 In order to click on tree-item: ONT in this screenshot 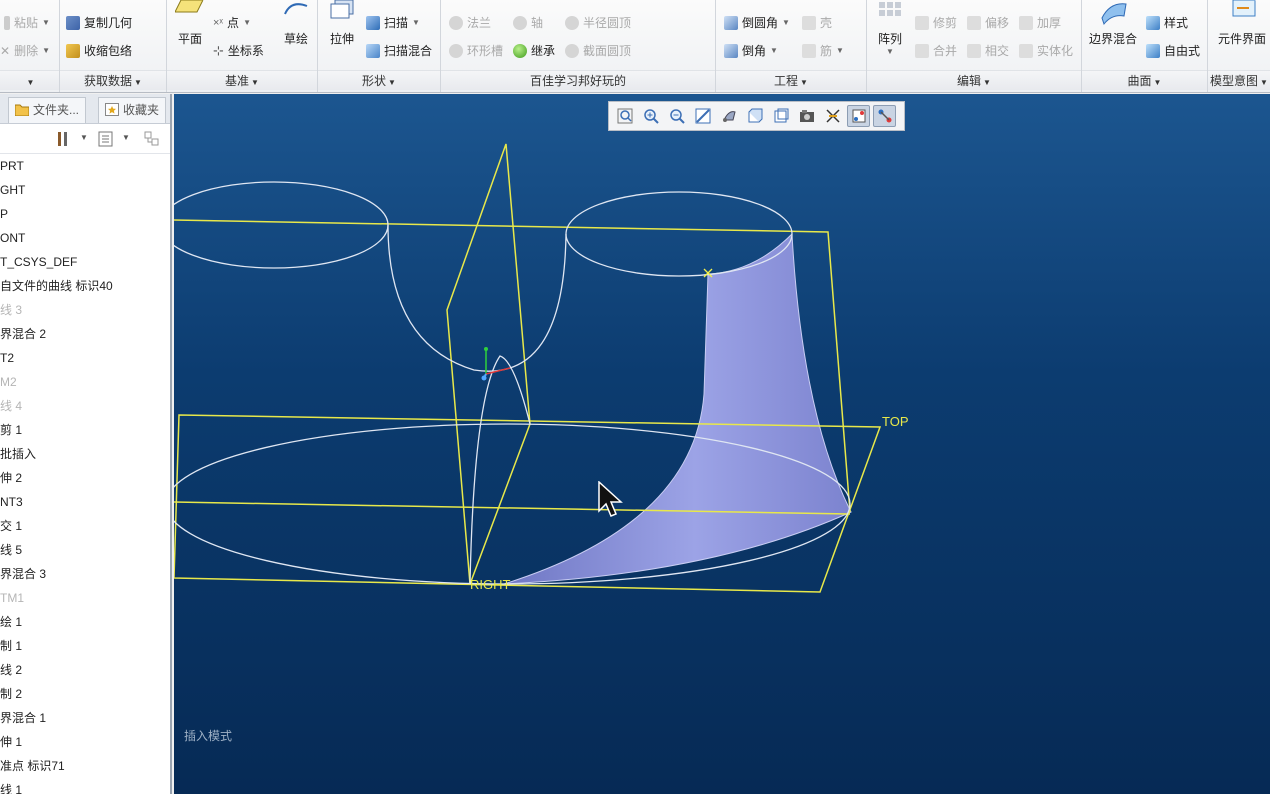, I will do `click(85, 238)`.